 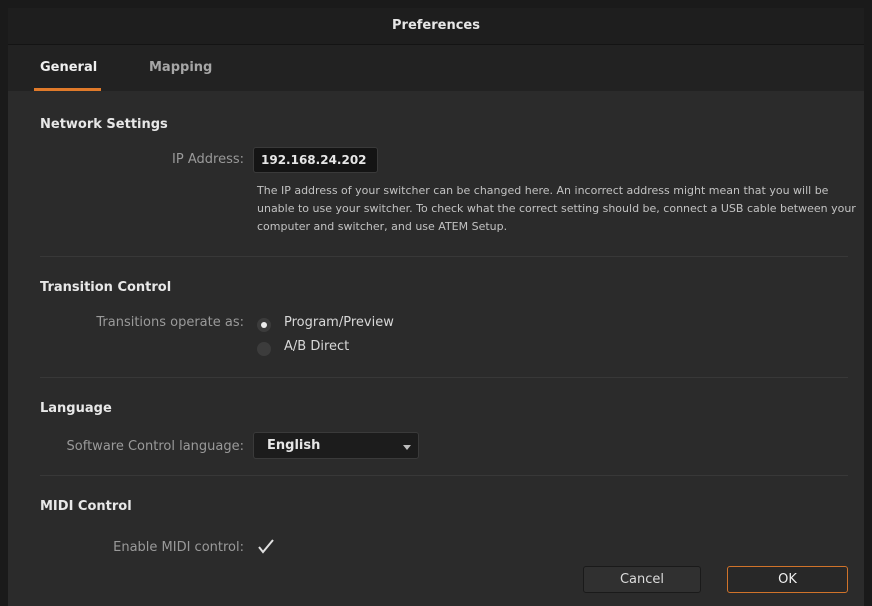 I want to click on enable-midi-checkbox, so click(x=266, y=547).